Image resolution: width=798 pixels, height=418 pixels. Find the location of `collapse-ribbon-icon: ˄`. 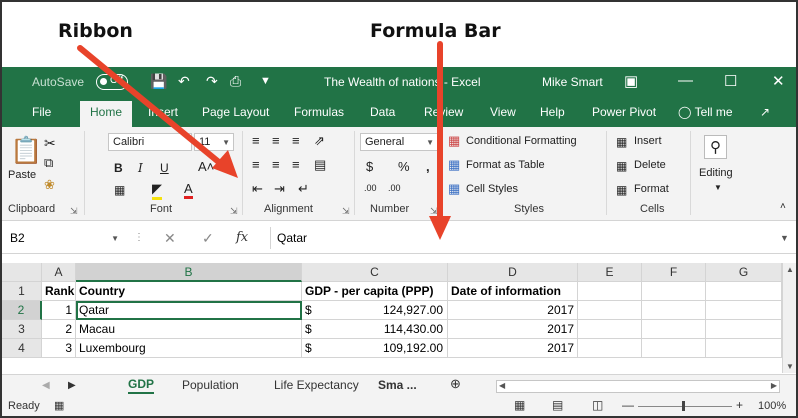

collapse-ribbon-icon: ˄ is located at coordinates (783, 206).